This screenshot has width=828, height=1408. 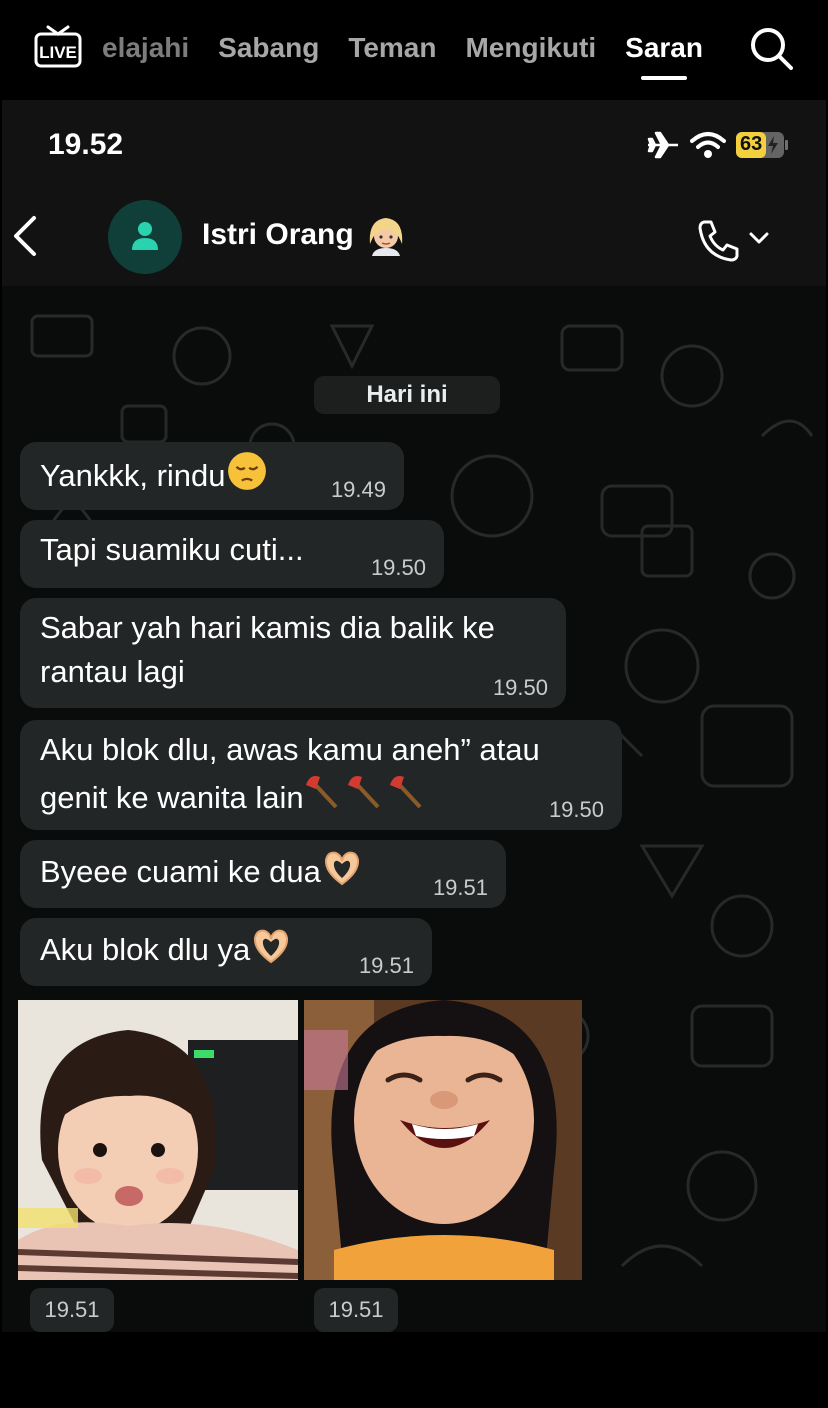 I want to click on tab-jelajahi: elajahi, so click(x=145, y=48).